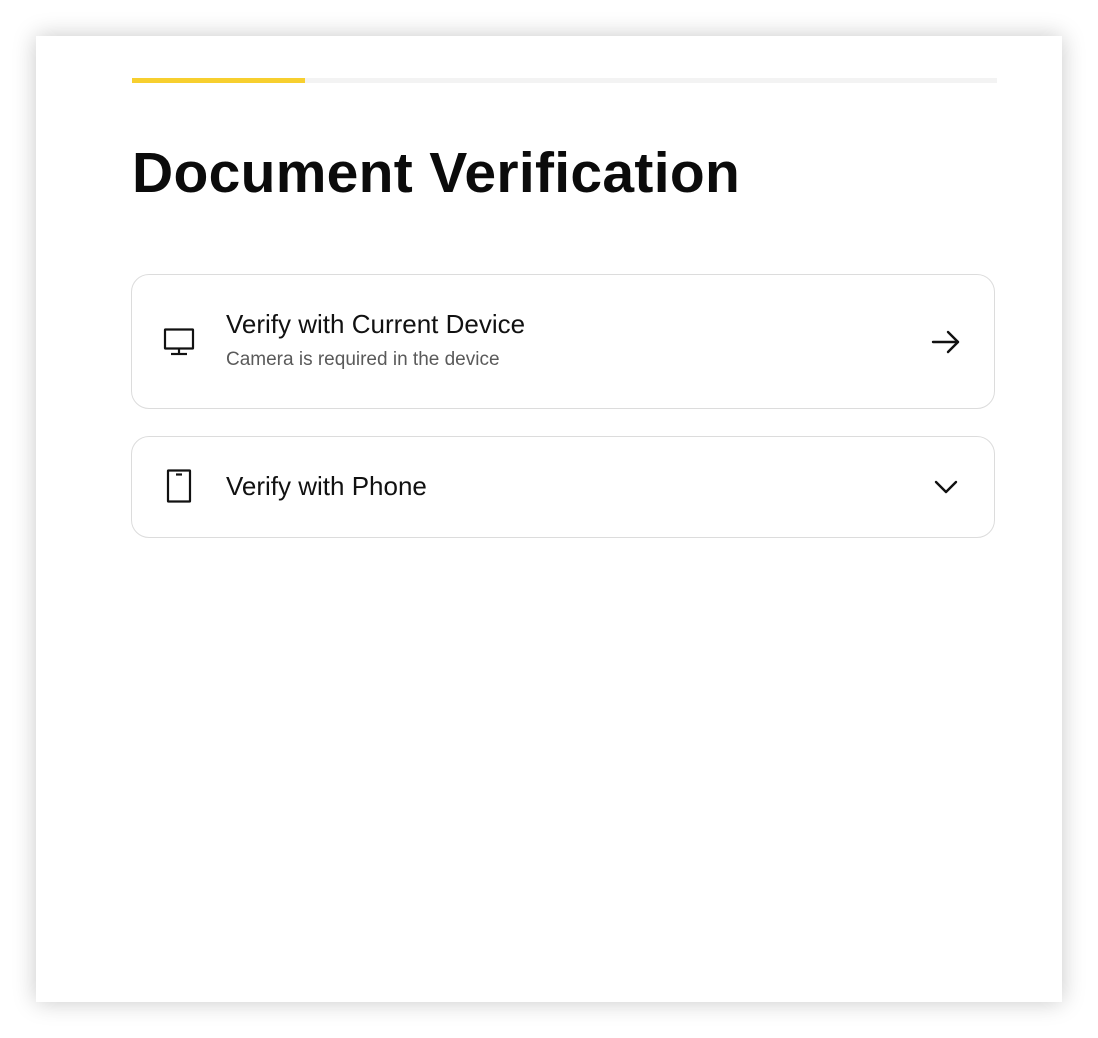 The image size is (1098, 1038). Describe the element at coordinates (946, 487) in the screenshot. I see `chevron-down-icon` at that location.